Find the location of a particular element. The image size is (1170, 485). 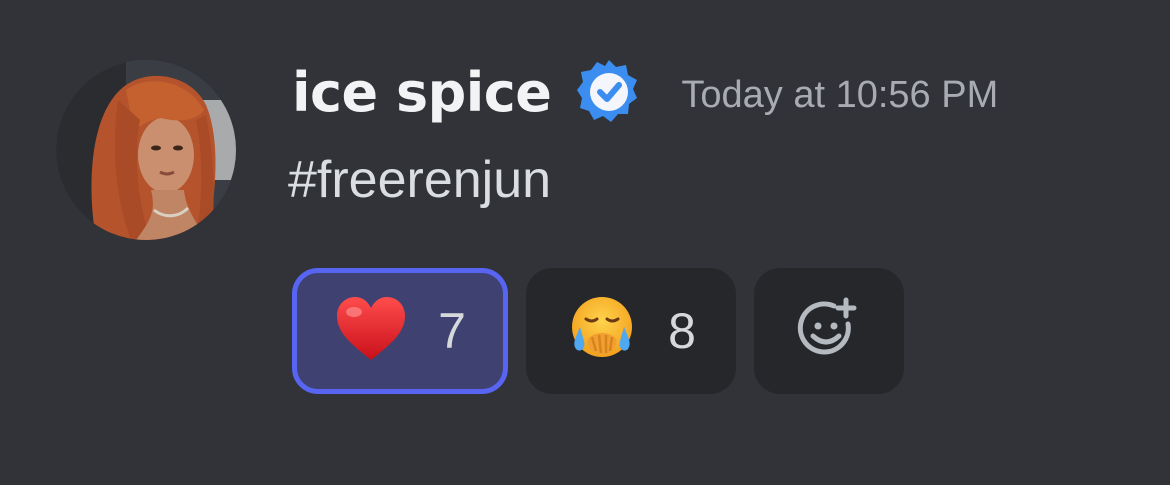

reaction-count: 8 is located at coordinates (682, 331).